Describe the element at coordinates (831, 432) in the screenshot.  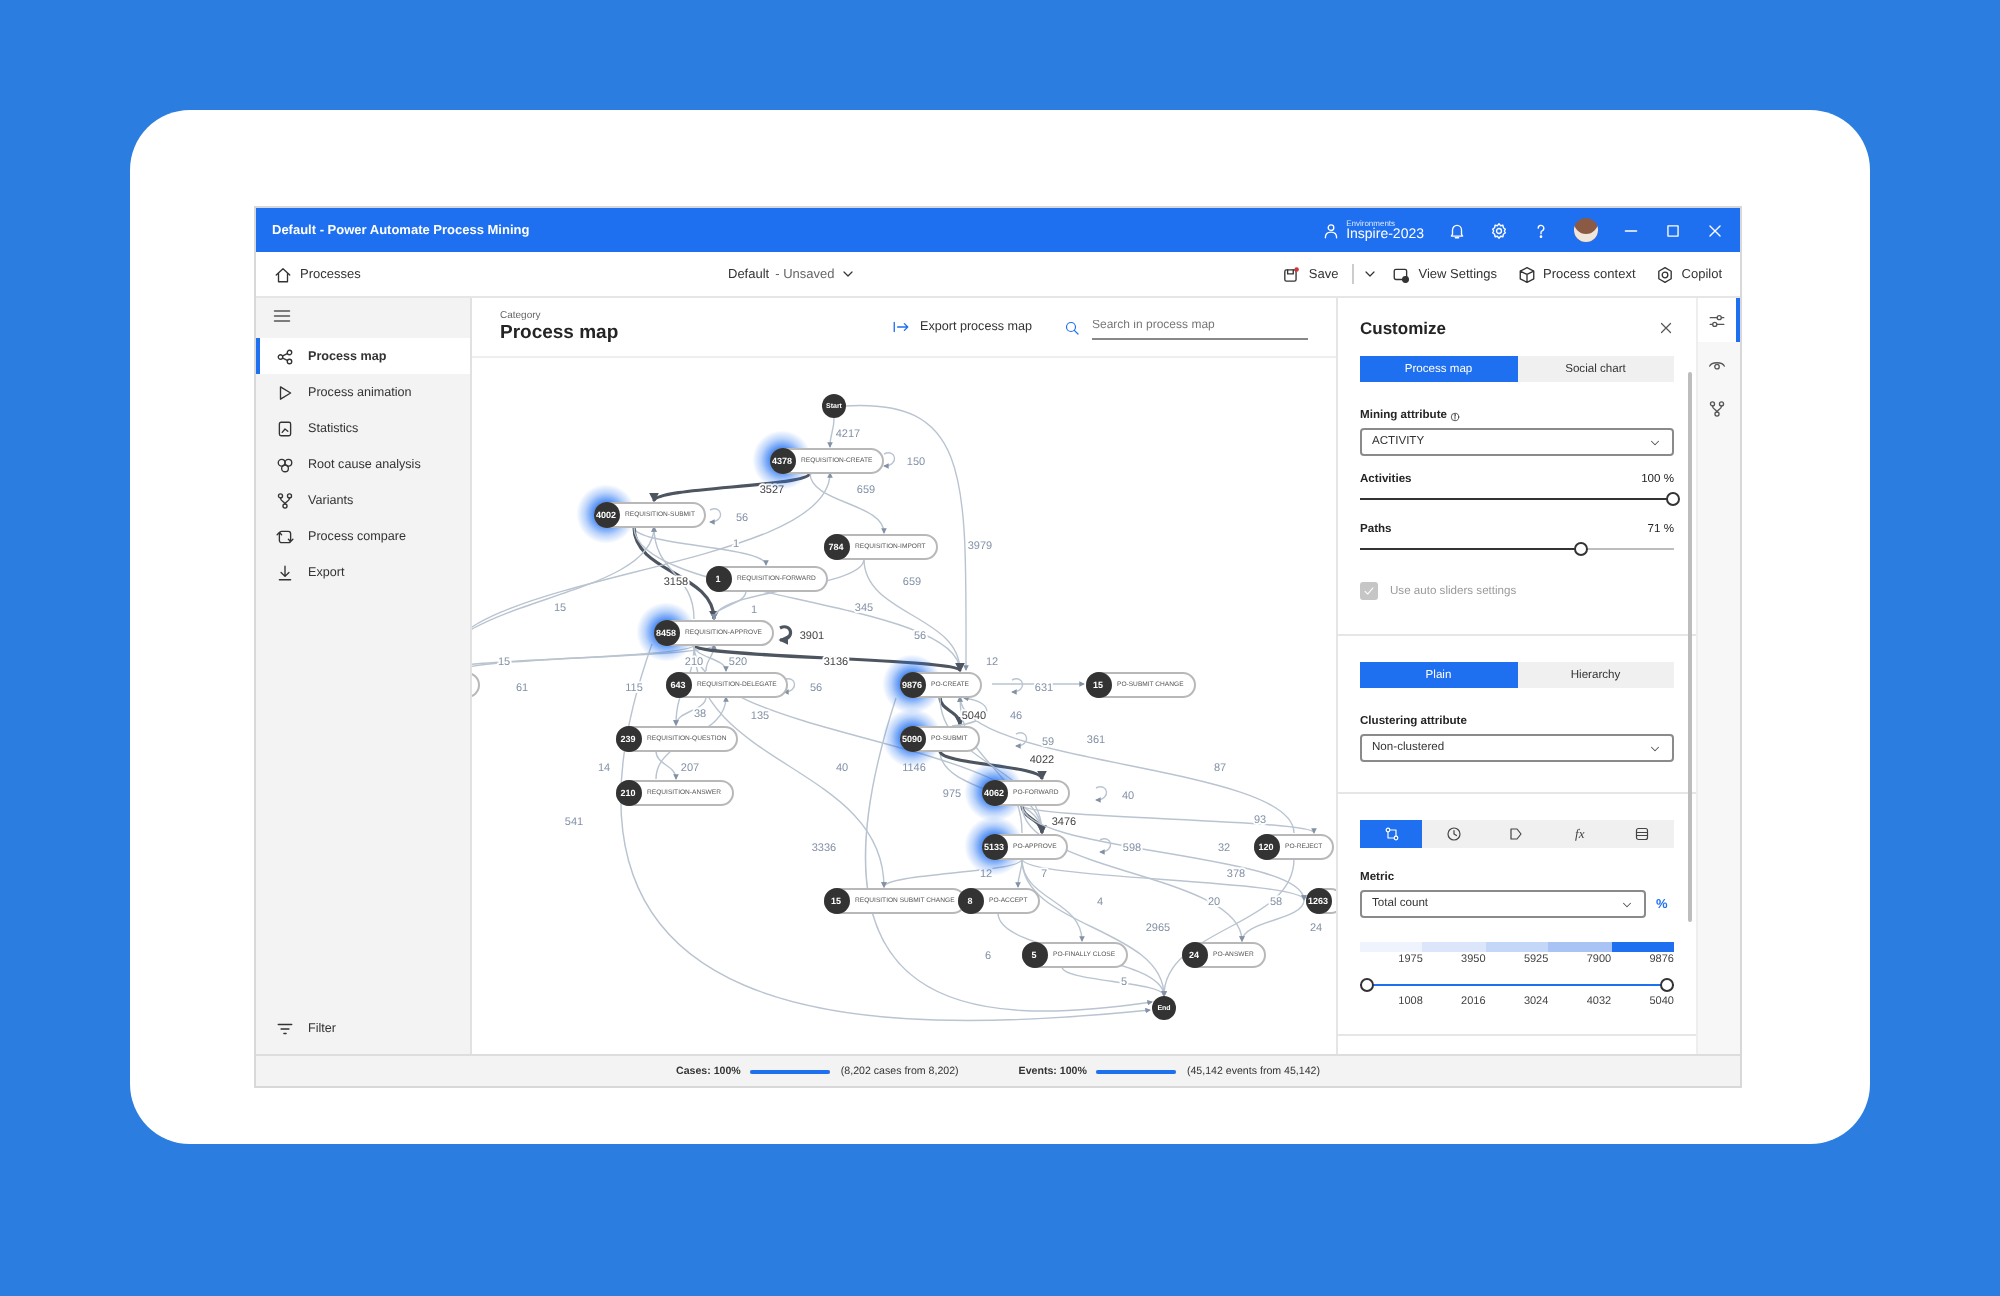
I see `connector-arrow` at that location.